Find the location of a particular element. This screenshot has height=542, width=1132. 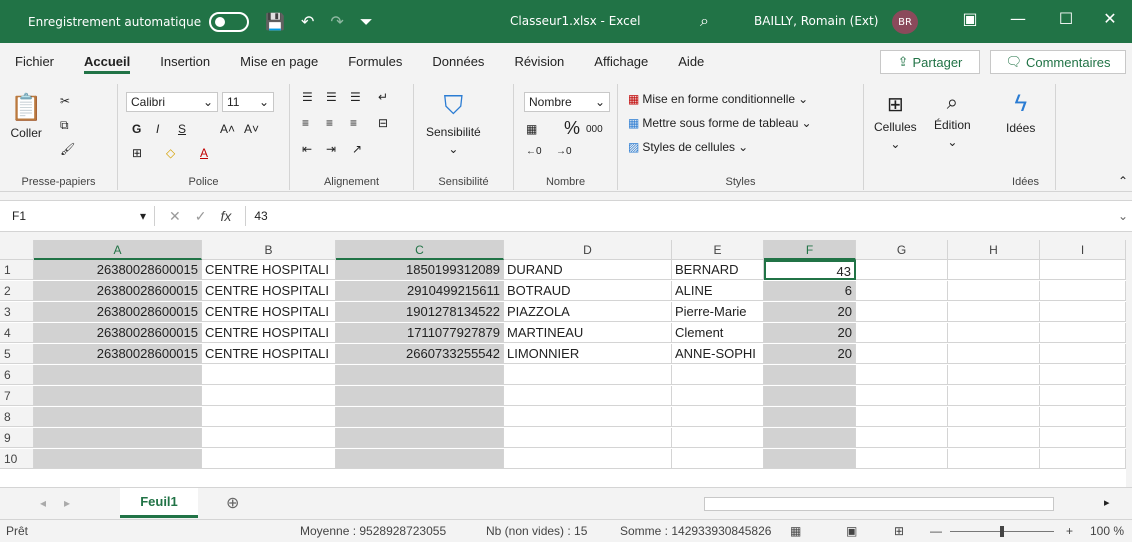

tab-aide: Aide is located at coordinates (691, 61).